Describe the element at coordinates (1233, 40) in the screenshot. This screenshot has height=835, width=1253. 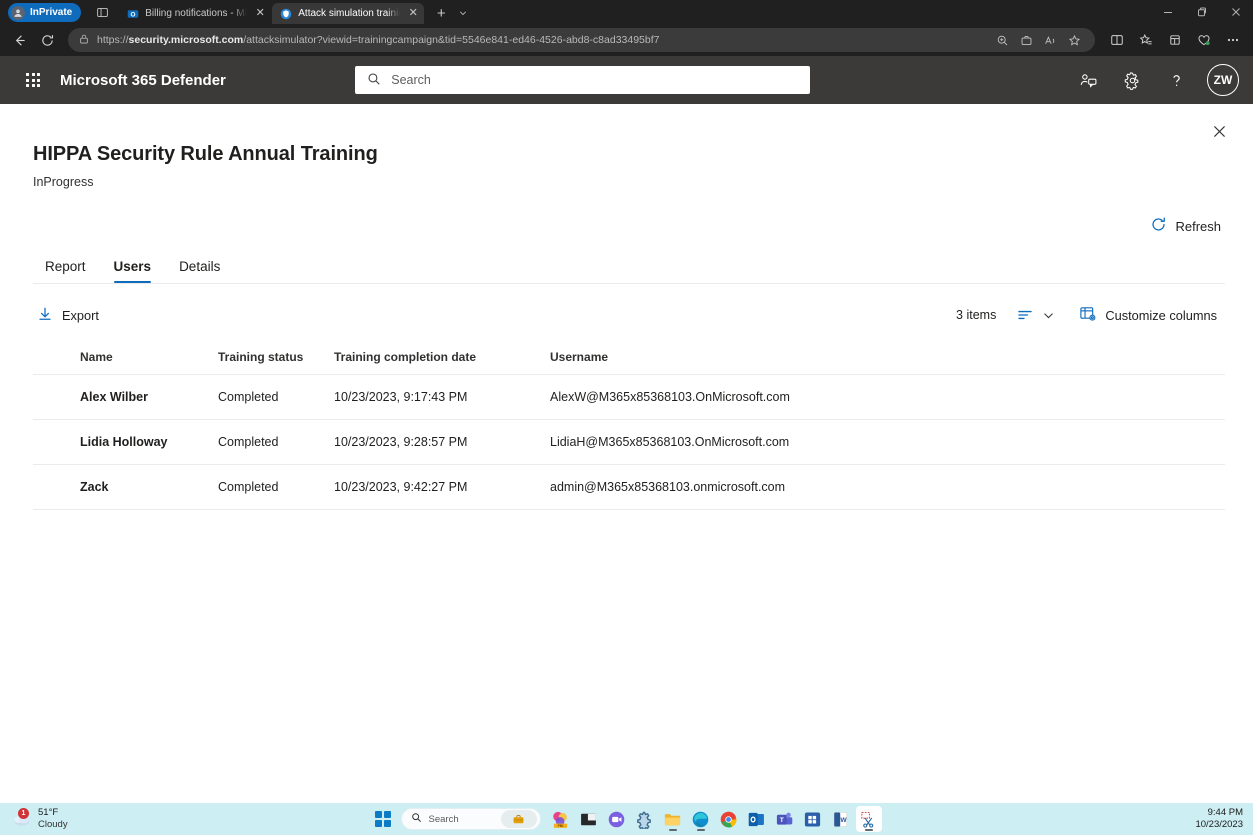
I see `settings-more-icon` at that location.